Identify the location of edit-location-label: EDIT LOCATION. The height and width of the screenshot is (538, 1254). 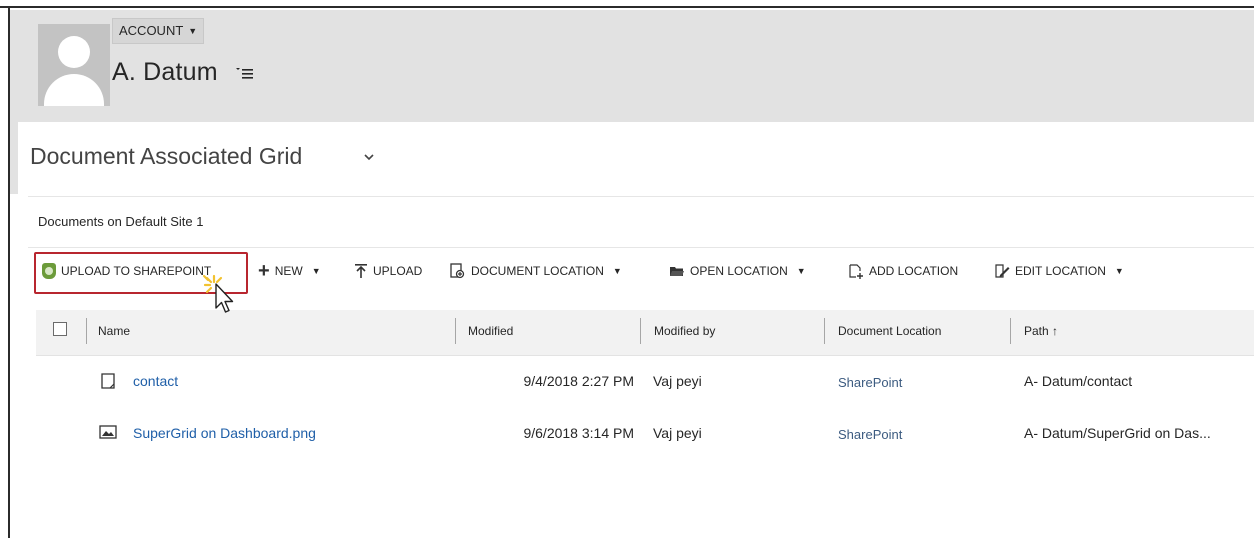
(1060, 271).